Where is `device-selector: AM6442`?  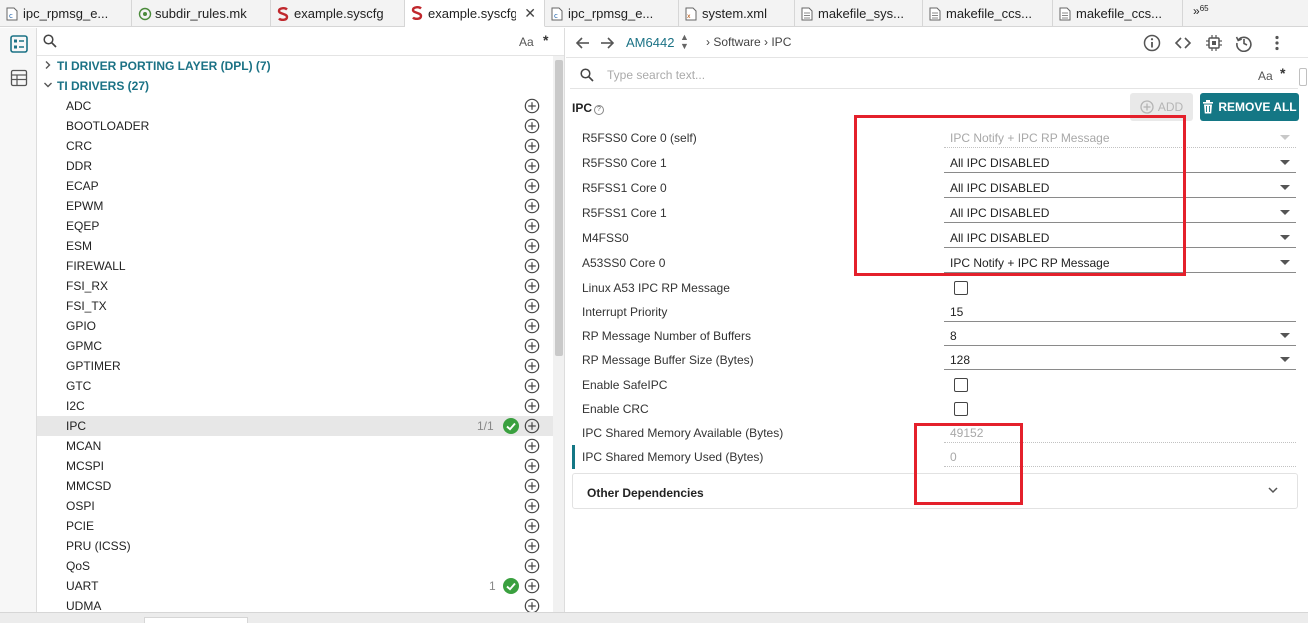 device-selector: AM6442 is located at coordinates (650, 42).